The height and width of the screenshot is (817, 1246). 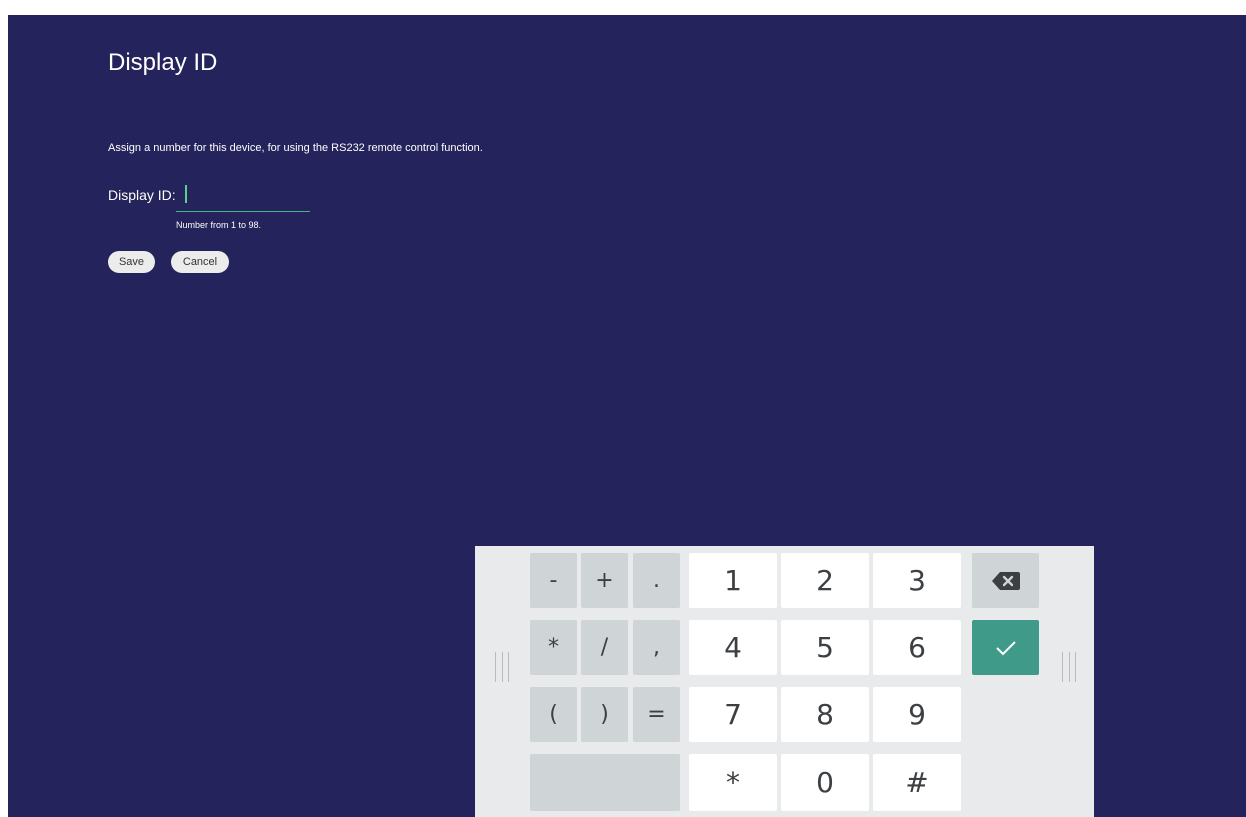 What do you see at coordinates (656, 580) in the screenshot?
I see `key-period: .` at bounding box center [656, 580].